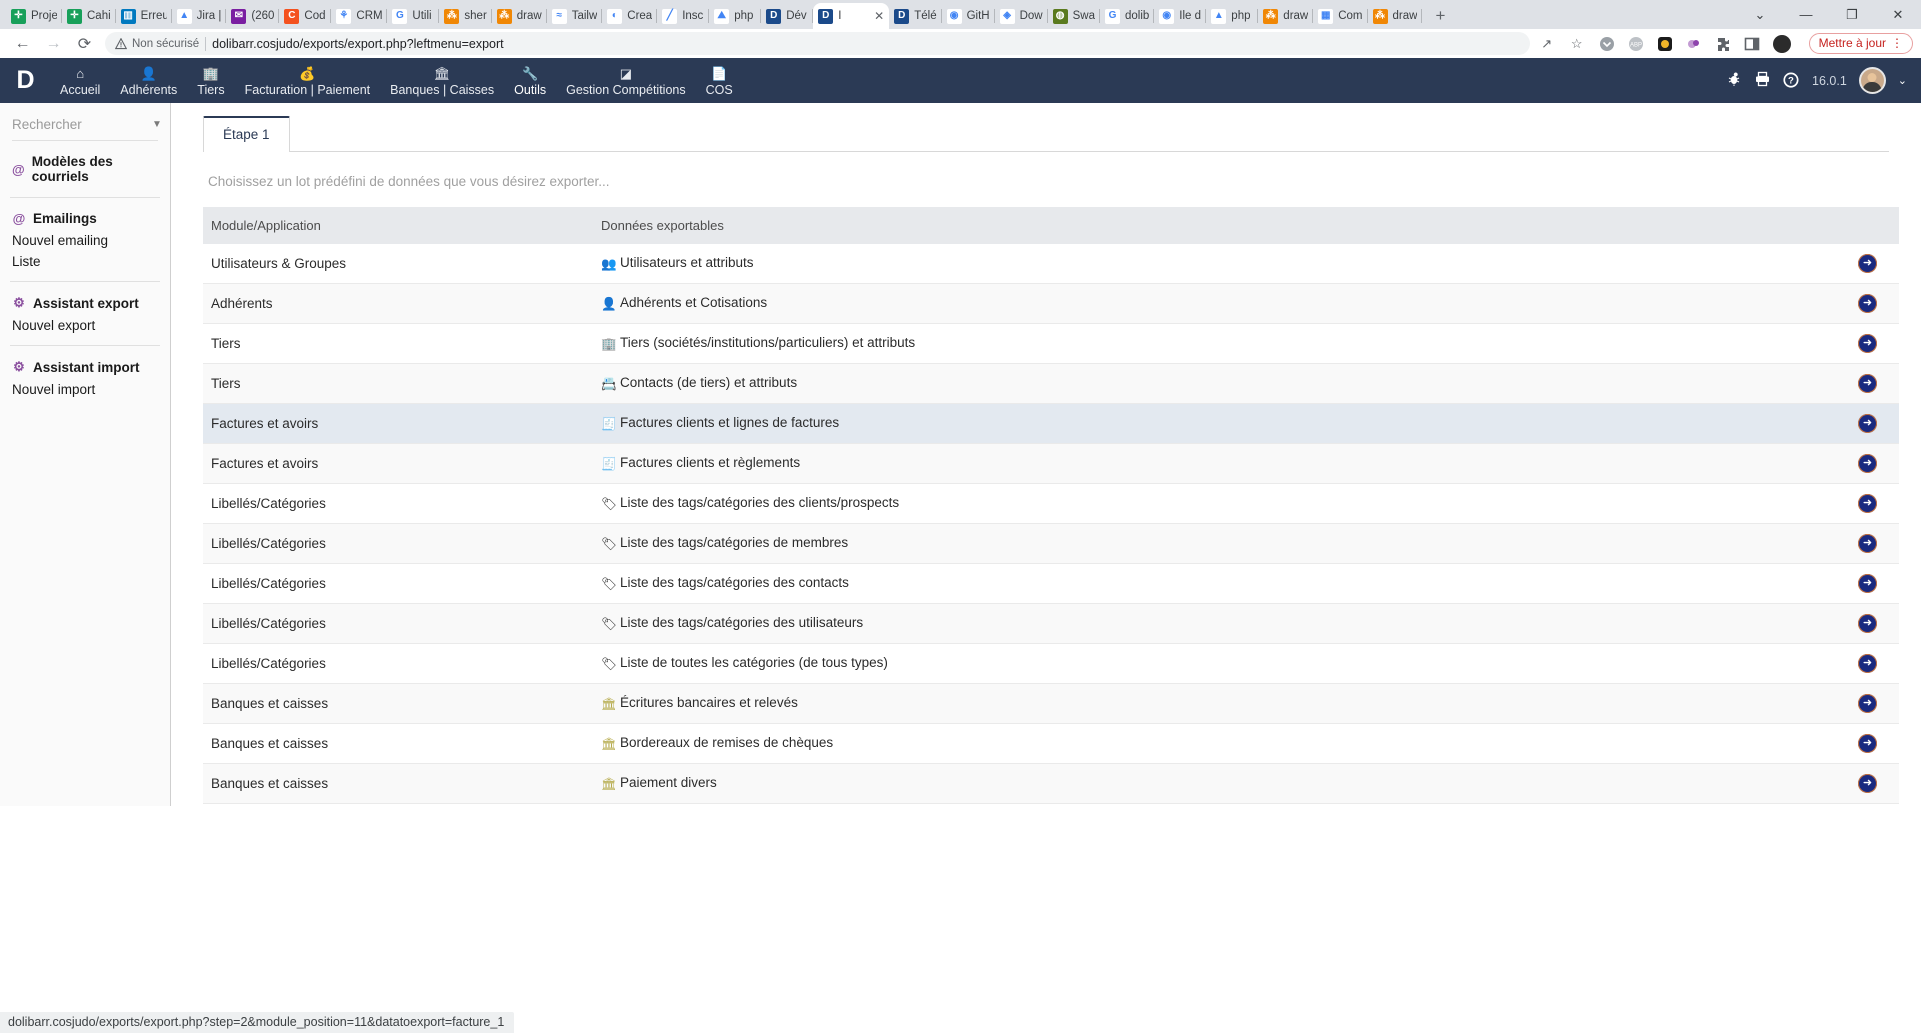  I want to click on browser-tab: ⛰ php, so click(735, 16).